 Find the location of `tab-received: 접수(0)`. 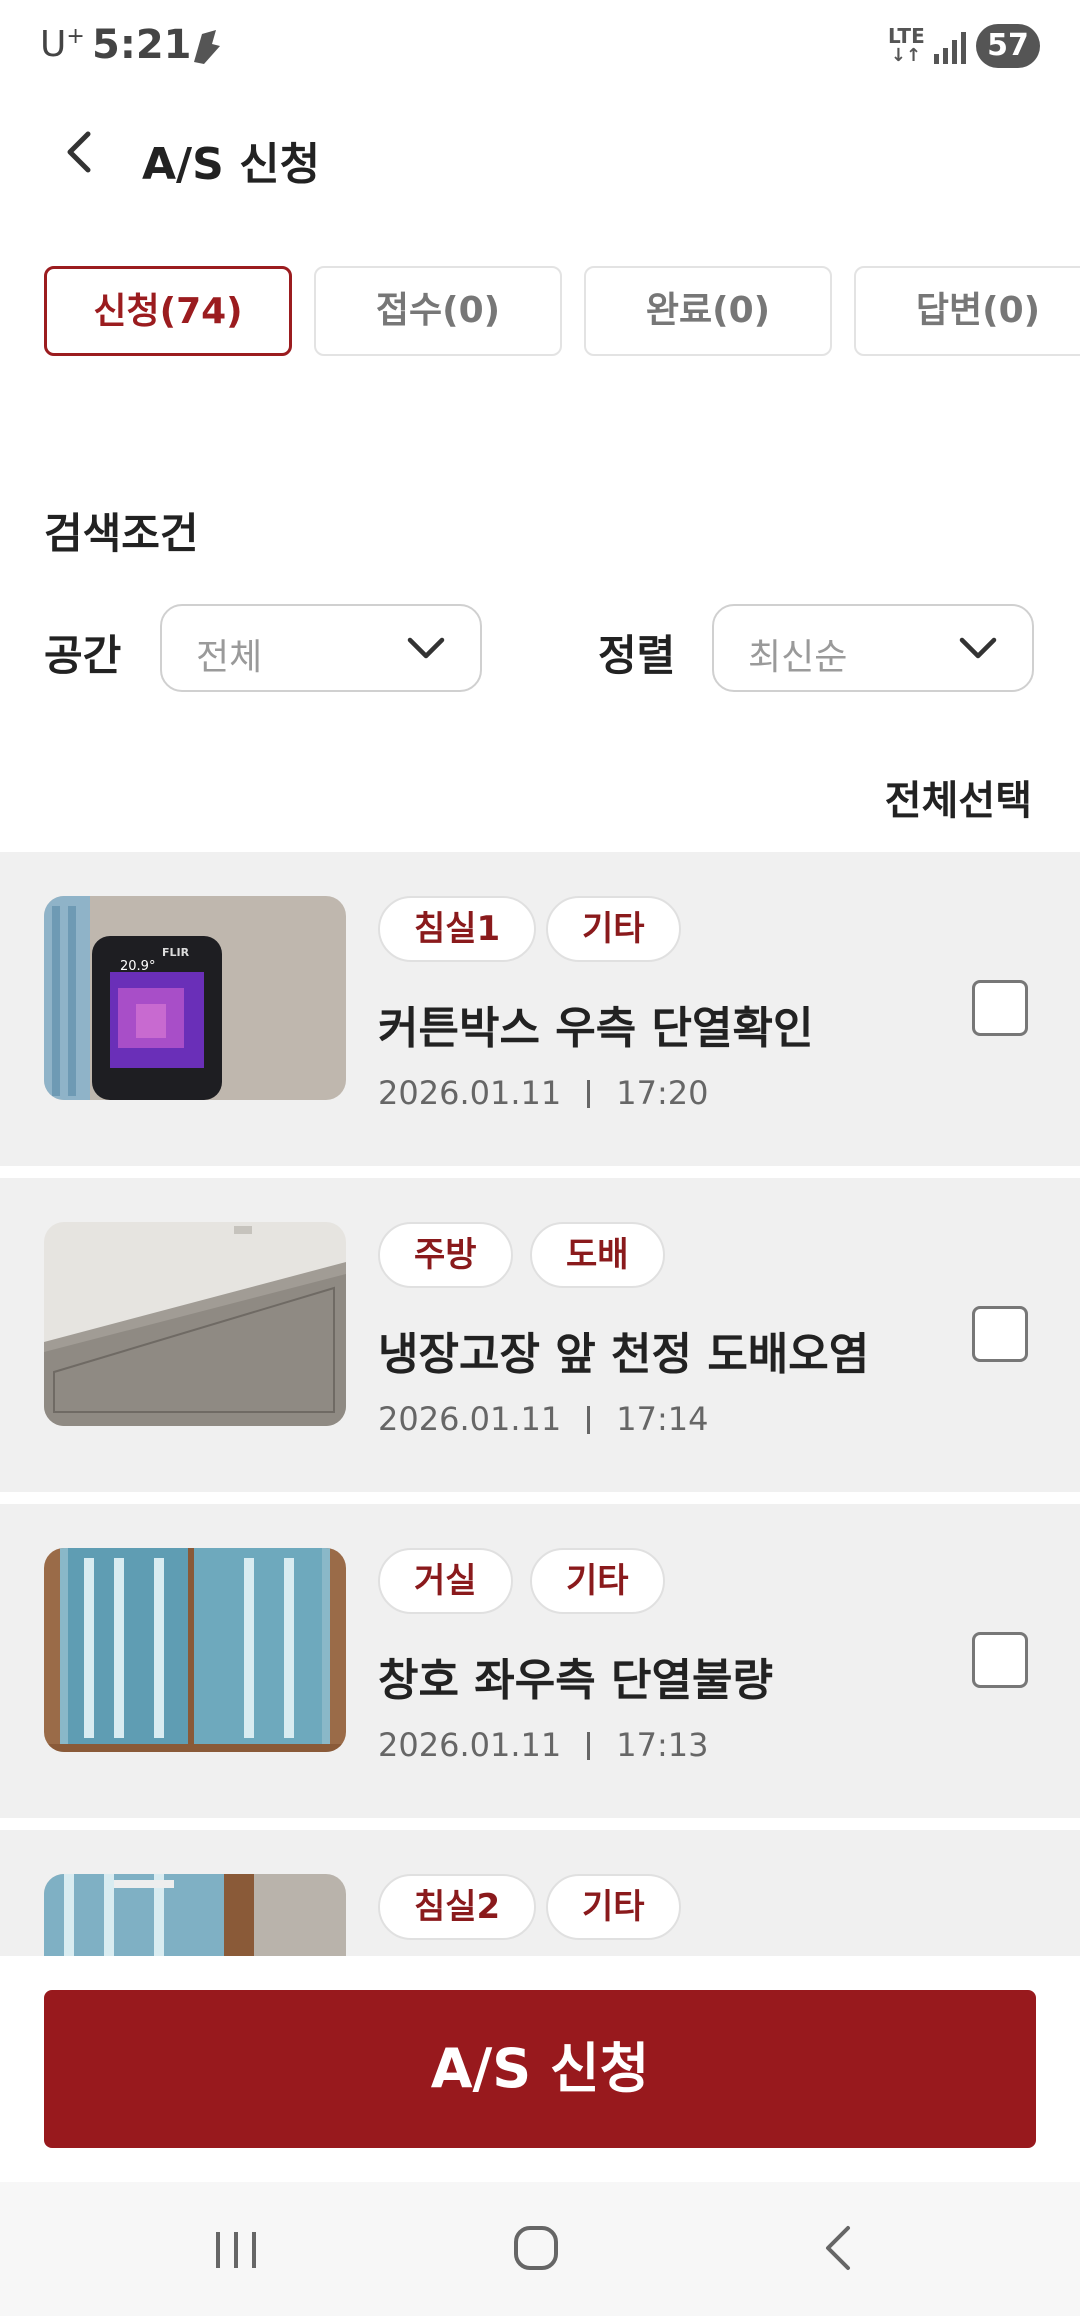

tab-received: 접수(0) is located at coordinates (438, 311).